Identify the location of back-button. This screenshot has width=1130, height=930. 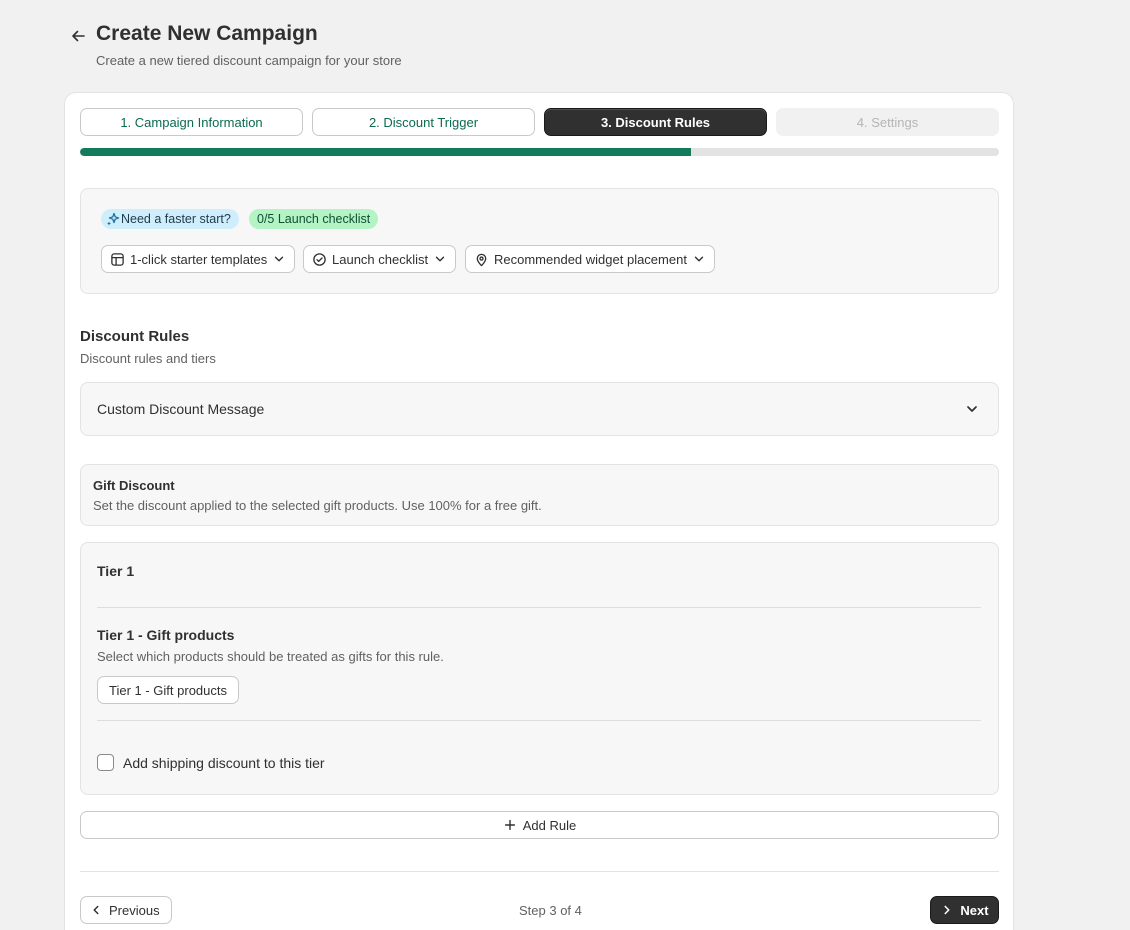
(78, 36).